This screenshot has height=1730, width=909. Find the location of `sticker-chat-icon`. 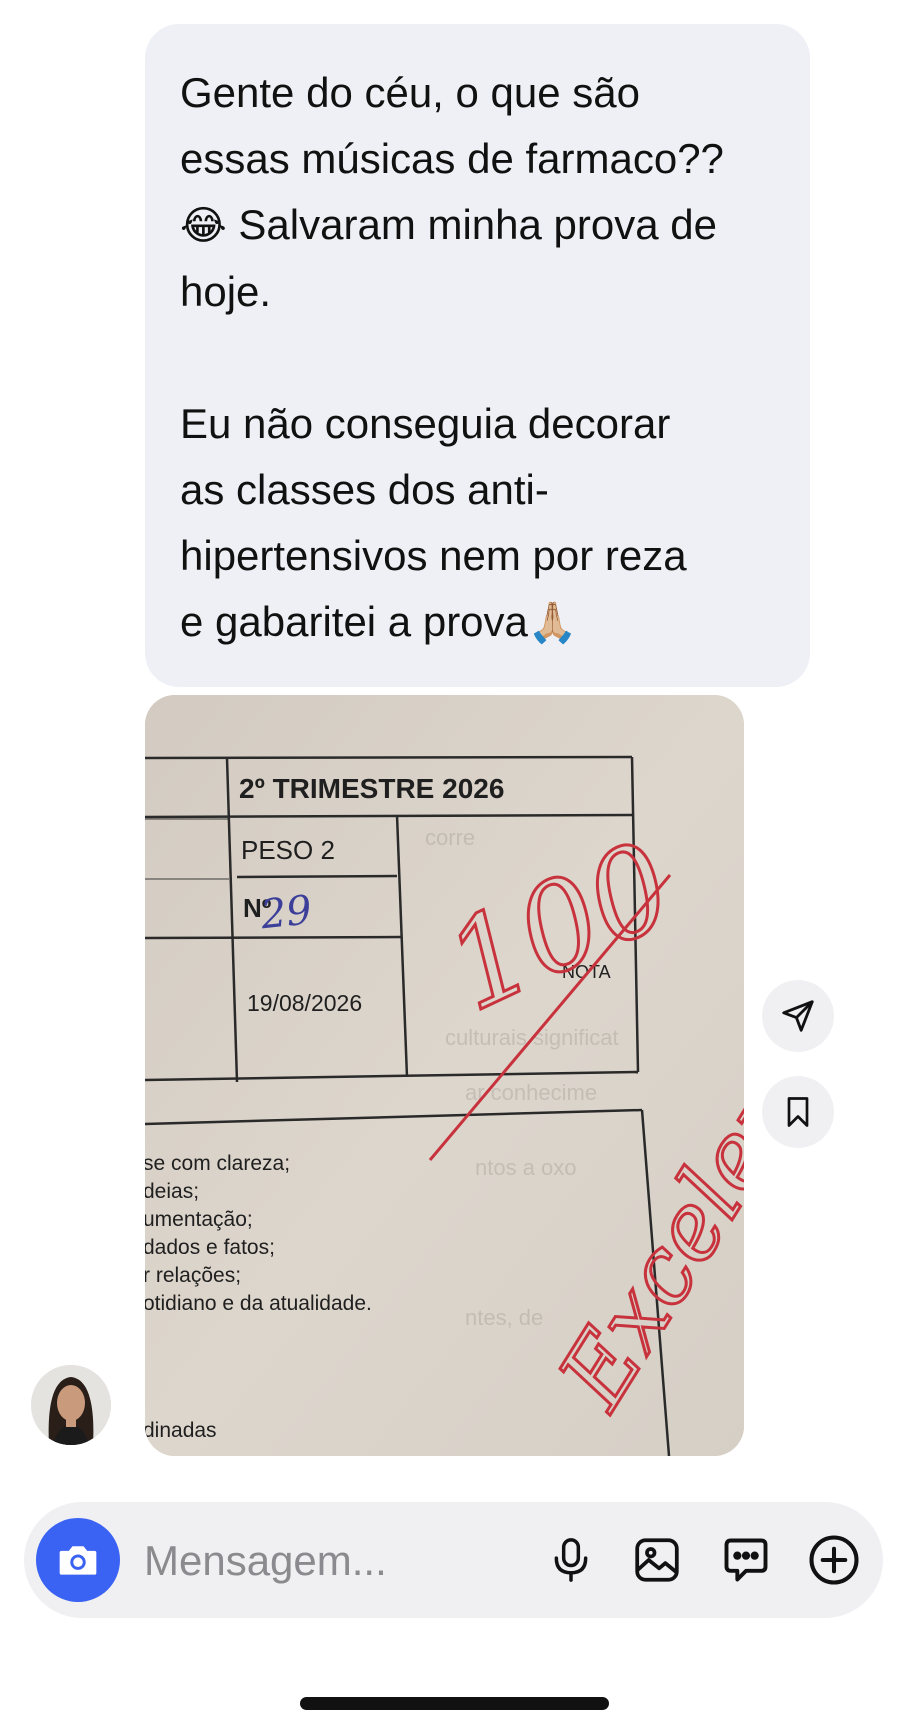

sticker-chat-icon is located at coordinates (746, 1560).